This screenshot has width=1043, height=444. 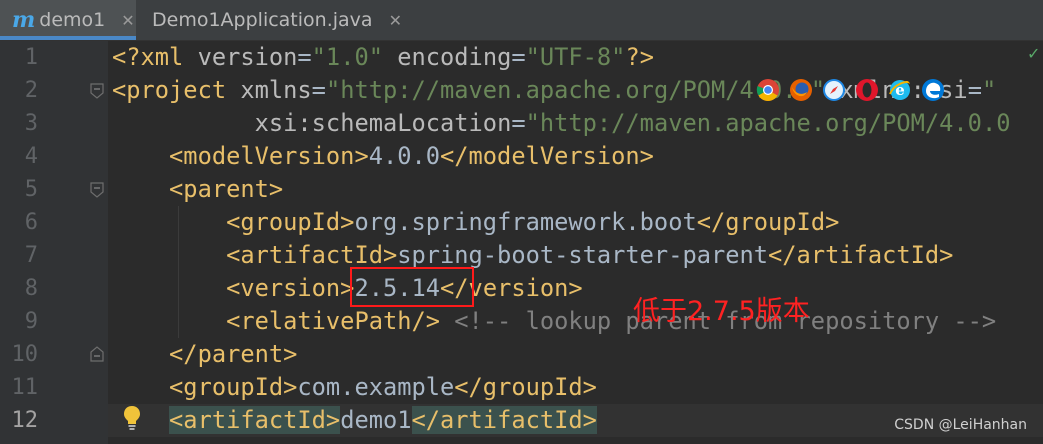 What do you see at coordinates (960, 425) in the screenshot?
I see `watermark: CSDN @LeiHanhan` at bounding box center [960, 425].